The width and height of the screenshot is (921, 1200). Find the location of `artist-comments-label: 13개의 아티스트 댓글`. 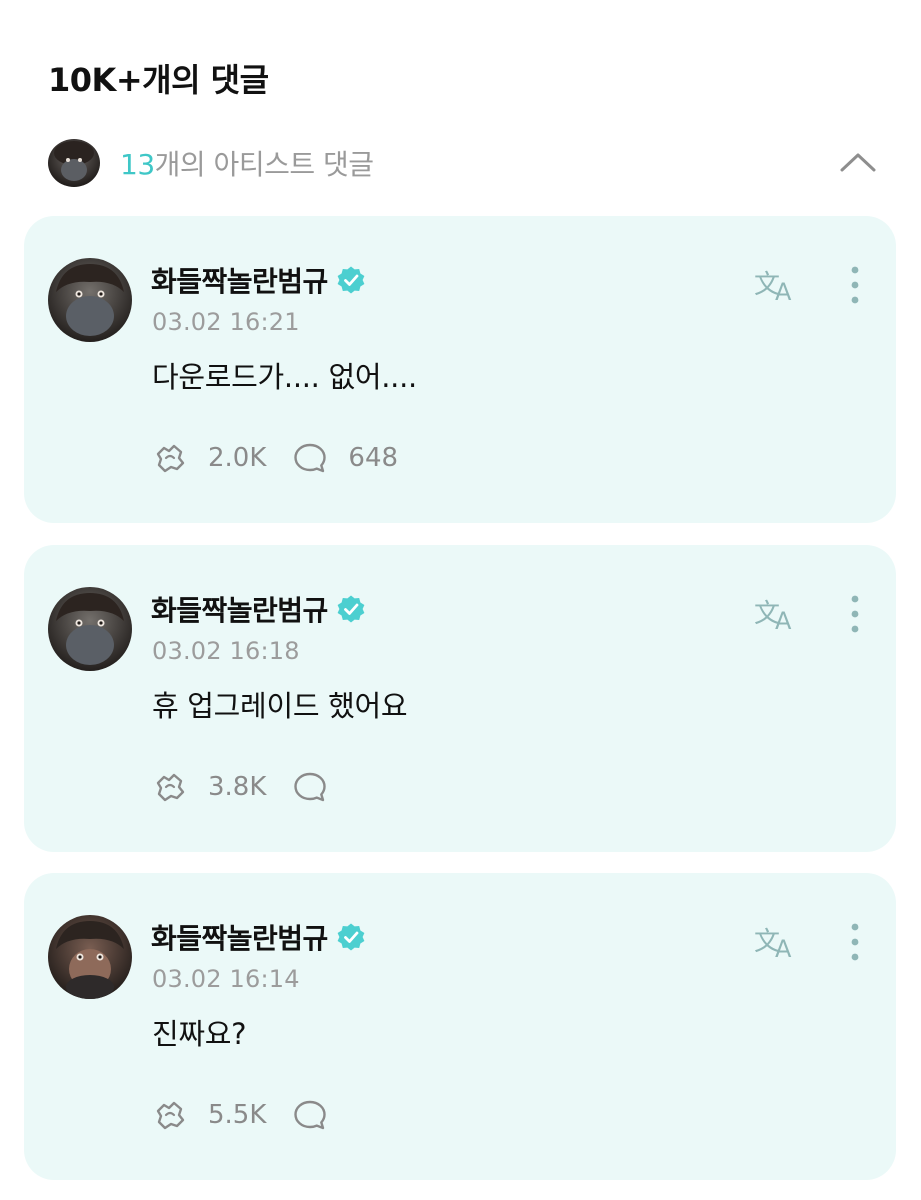

artist-comments-label: 13개의 아티스트 댓글 is located at coordinates (247, 163).